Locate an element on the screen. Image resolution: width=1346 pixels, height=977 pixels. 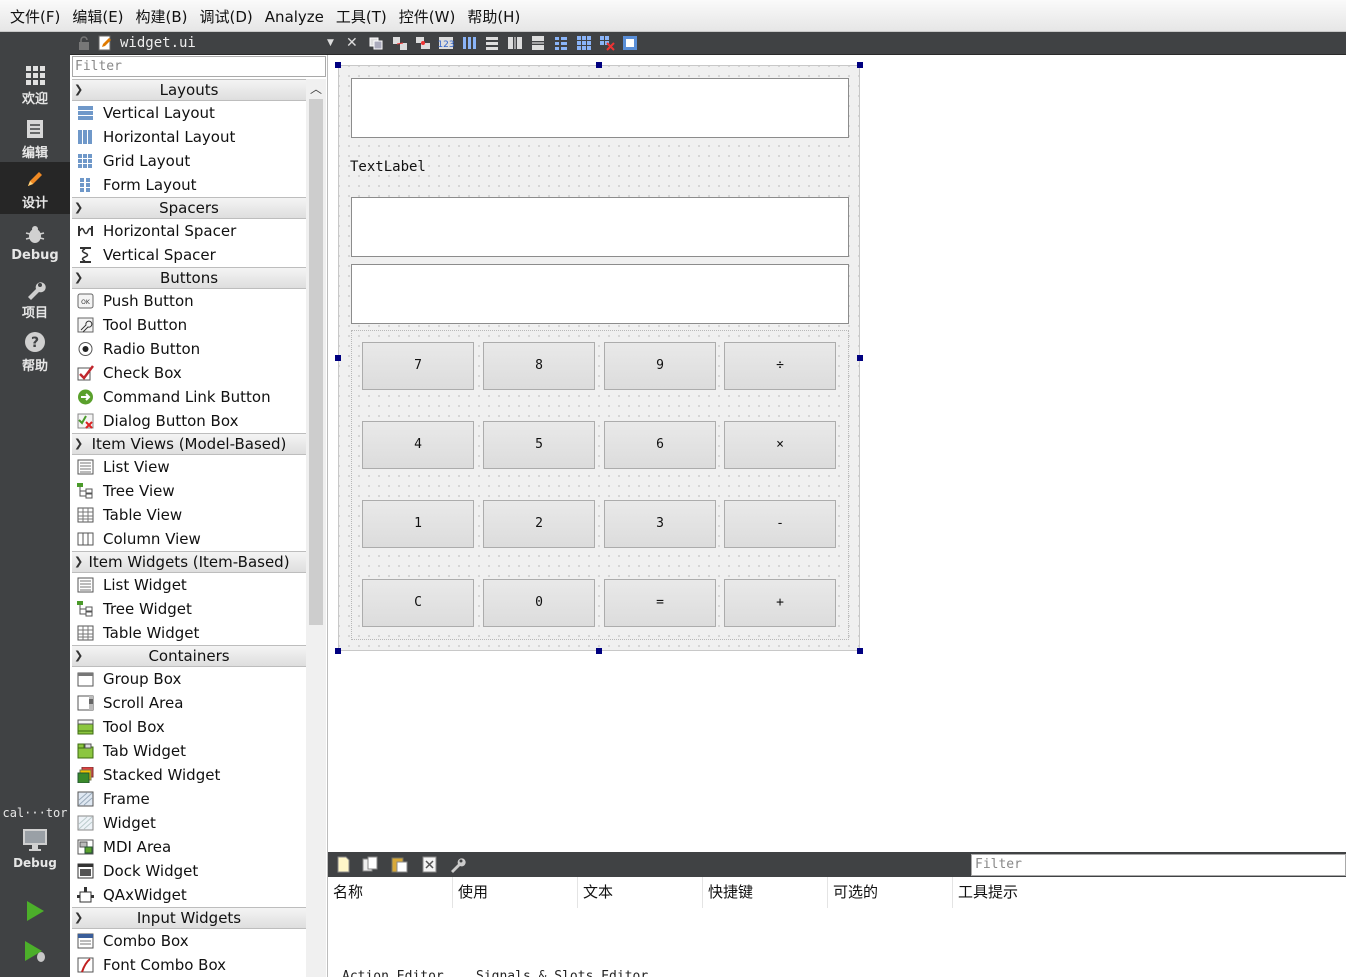
delete-action-icon is located at coordinates (429, 864).